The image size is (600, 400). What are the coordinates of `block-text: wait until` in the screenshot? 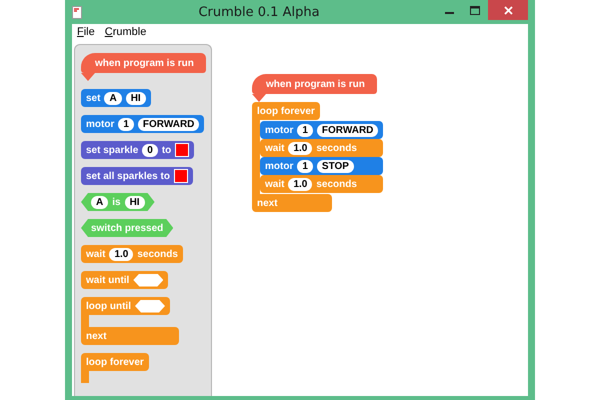 It's located at (108, 280).